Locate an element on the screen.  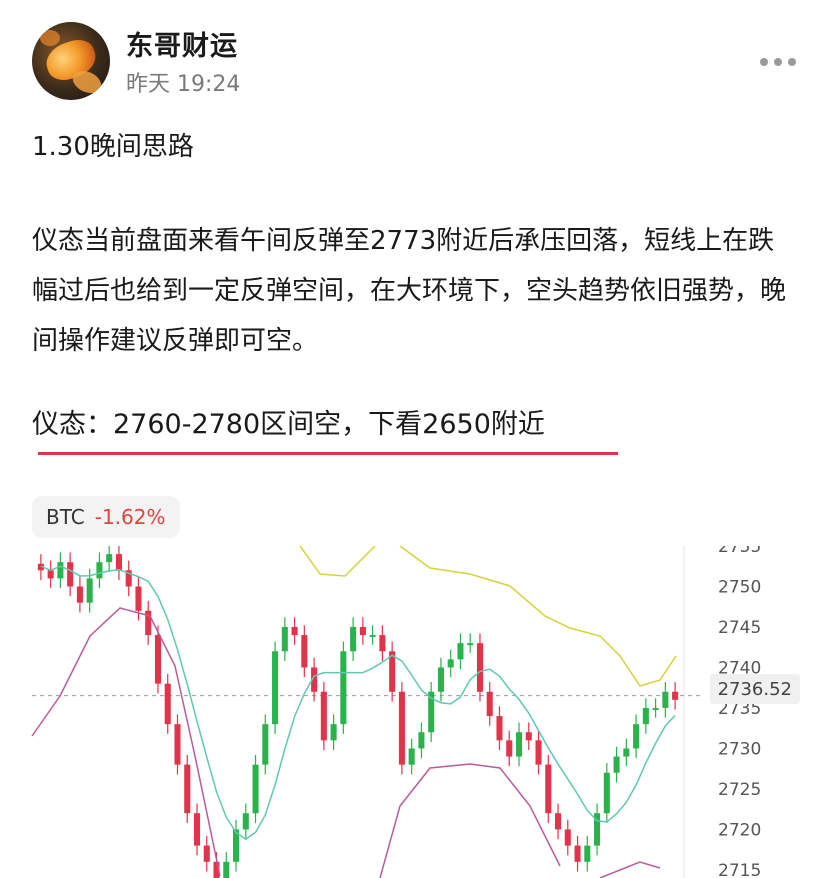
ticker-change: -1.62% is located at coordinates (130, 517).